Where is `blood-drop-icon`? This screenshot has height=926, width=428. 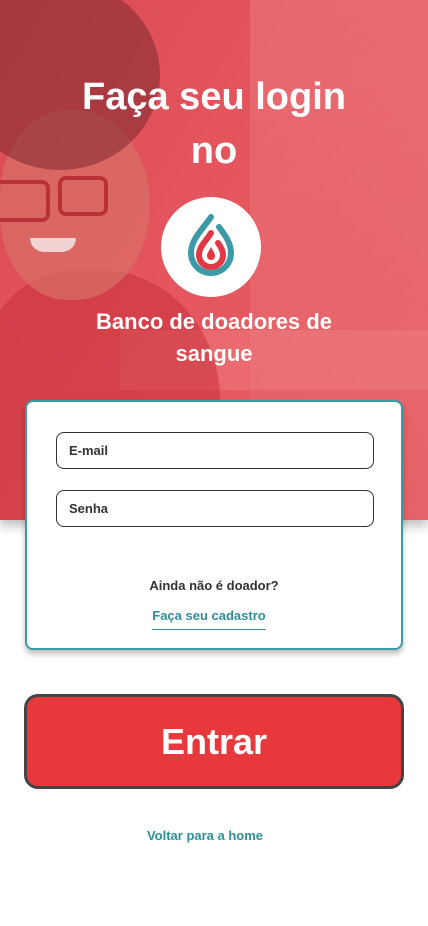 blood-drop-icon is located at coordinates (211, 247).